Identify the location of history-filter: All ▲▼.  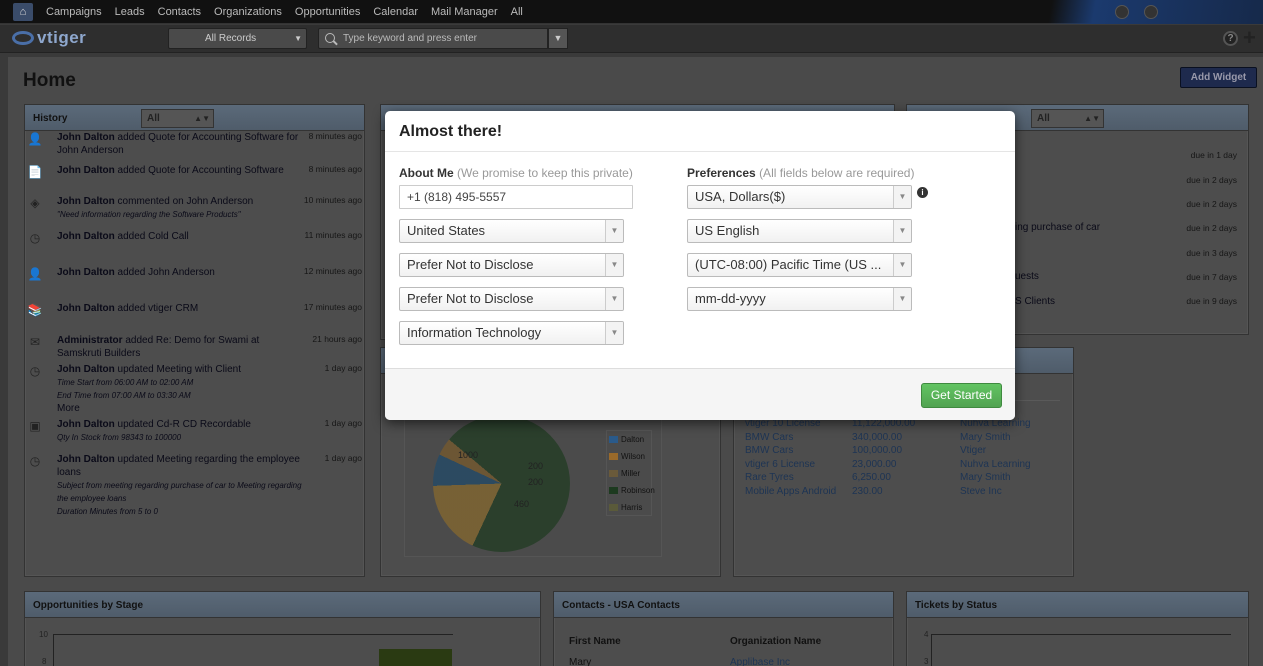
(177, 118).